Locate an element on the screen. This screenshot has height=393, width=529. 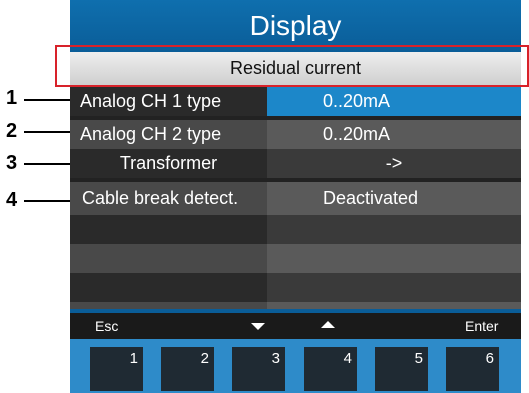
transformer-submenu-arrow: -> is located at coordinates (394, 163).